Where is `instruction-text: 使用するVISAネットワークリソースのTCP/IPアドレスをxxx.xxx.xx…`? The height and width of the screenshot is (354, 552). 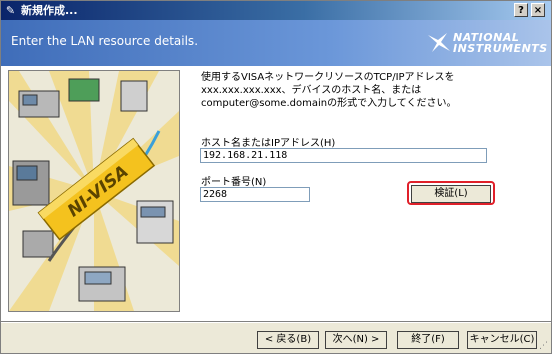 instruction-text: 使用するVISAネットワークリソースのTCP/IPアドレスをxxx.xxx.xx… is located at coordinates (329, 90).